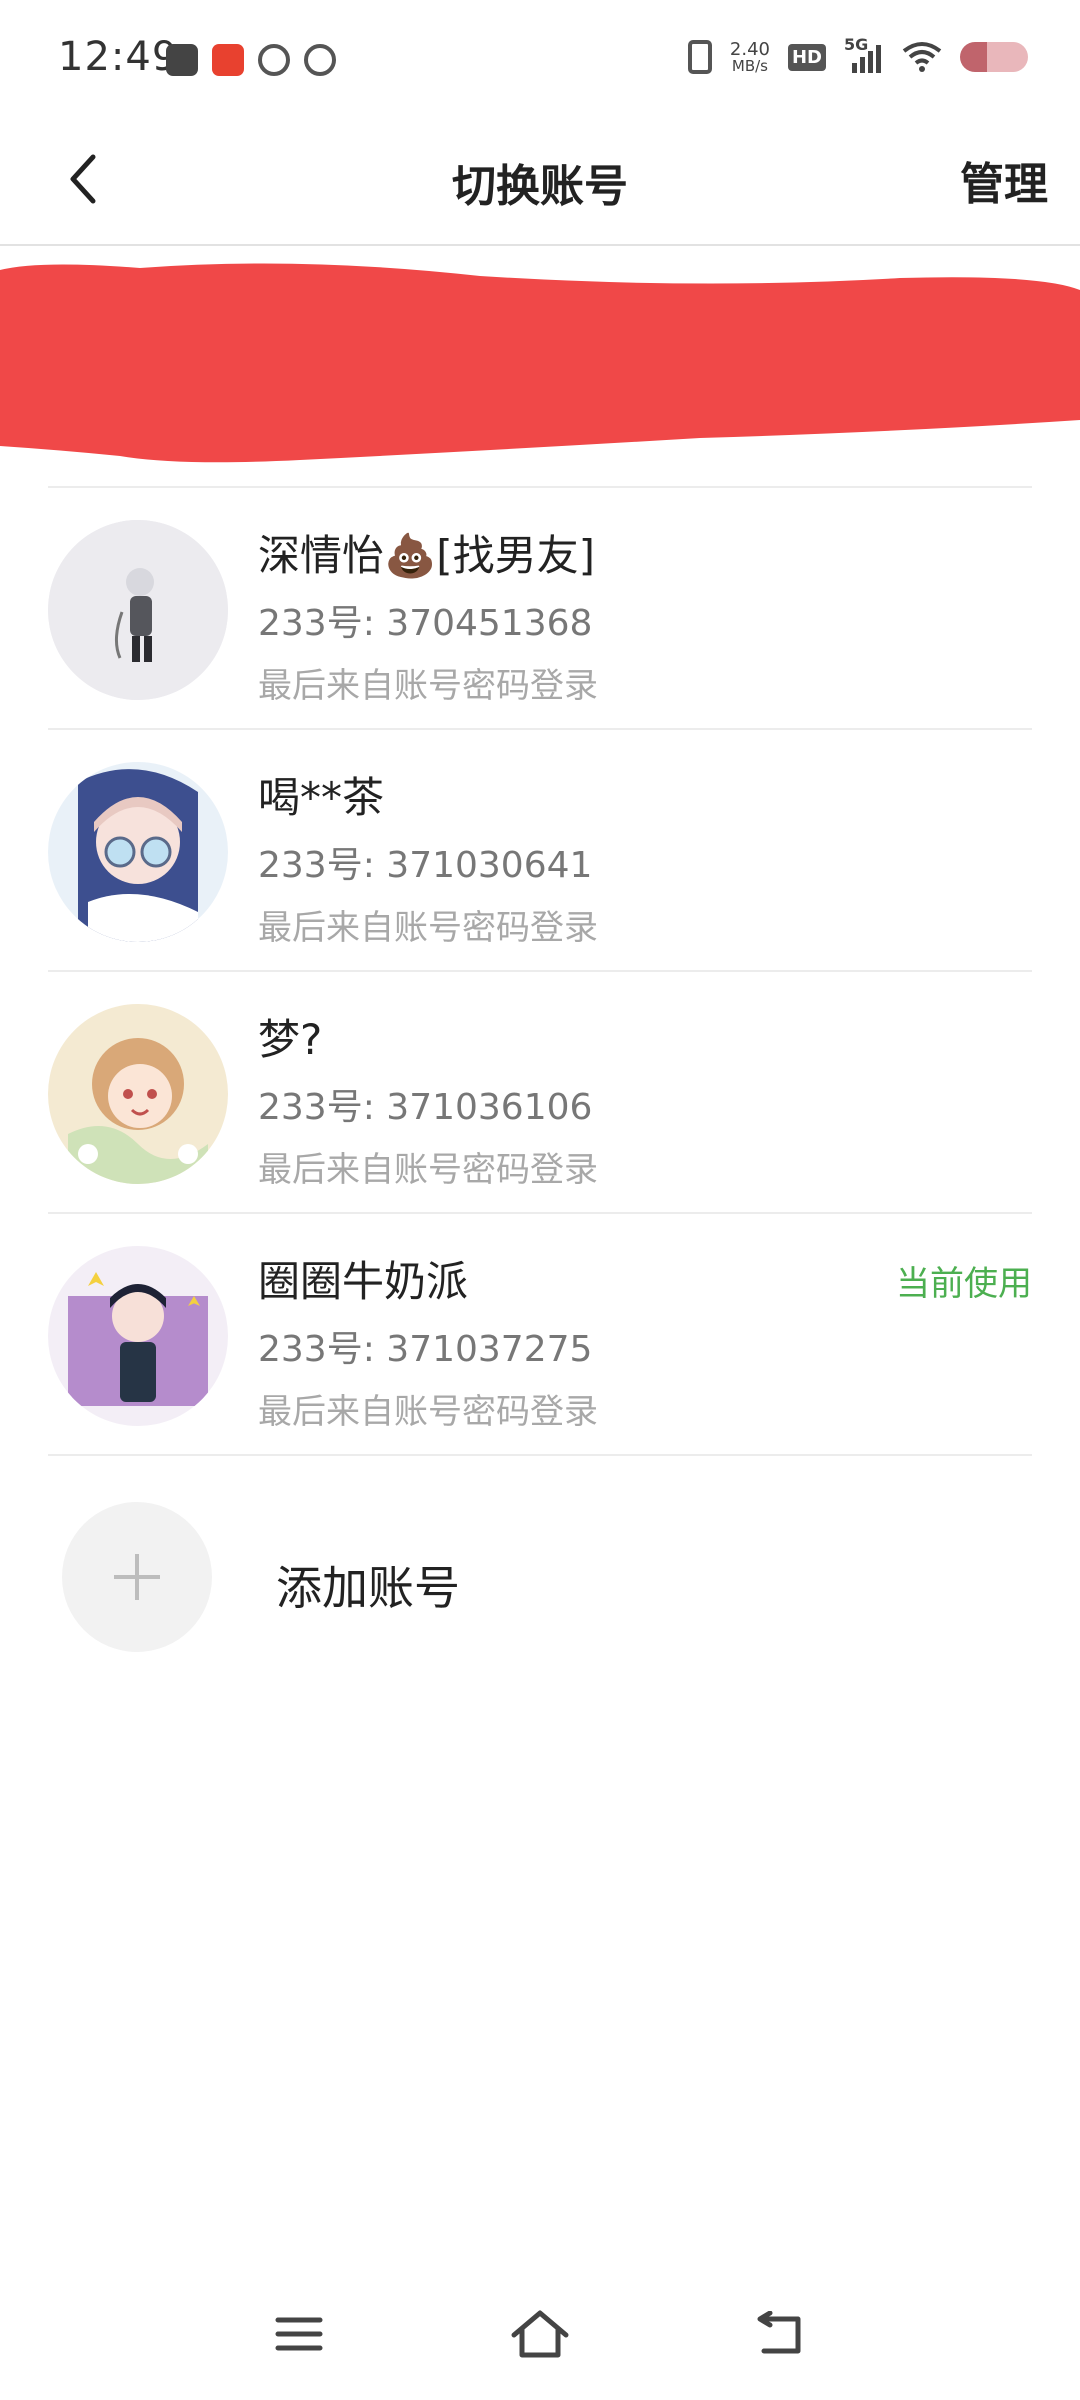  What do you see at coordinates (806, 57) in the screenshot?
I see `hd-icon: HD` at bounding box center [806, 57].